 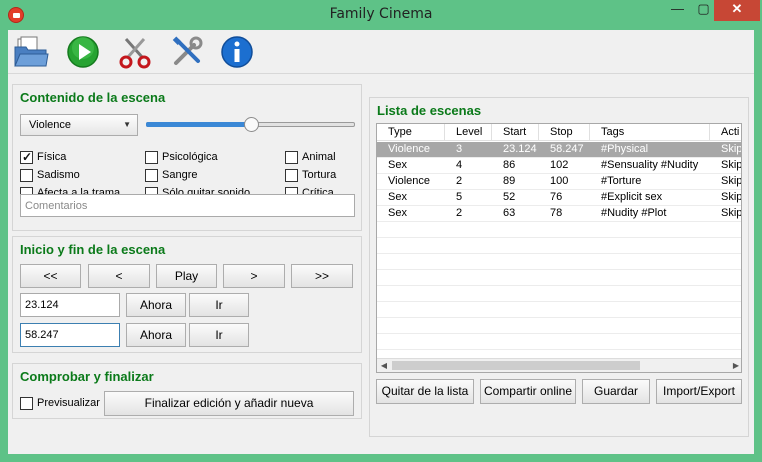 I want to click on cut-button, so click(x=135, y=52).